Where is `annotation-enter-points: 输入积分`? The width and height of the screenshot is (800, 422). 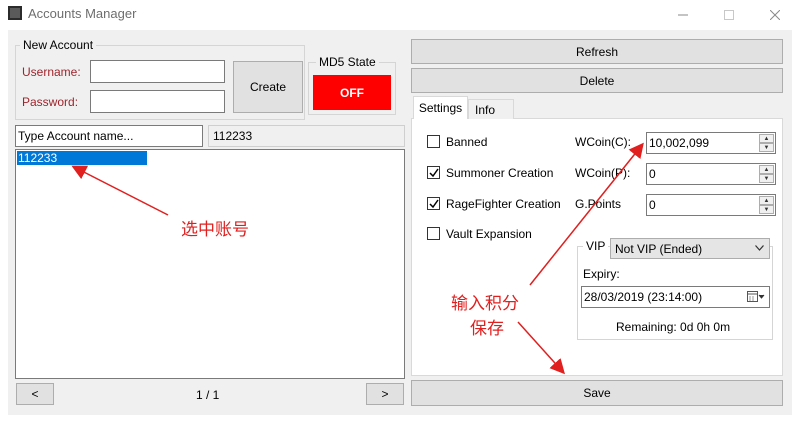
annotation-enter-points: 输入积分 is located at coordinates (485, 304).